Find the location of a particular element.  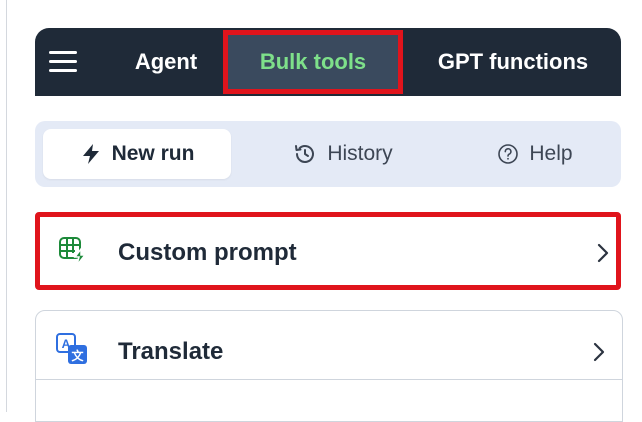

tab-agent: Agent is located at coordinates (166, 62).